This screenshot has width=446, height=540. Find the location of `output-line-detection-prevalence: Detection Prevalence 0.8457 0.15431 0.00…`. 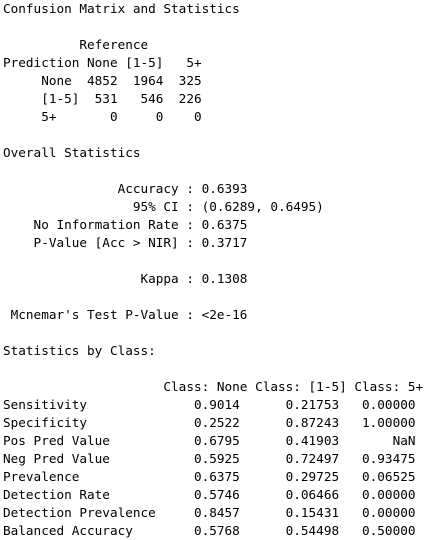

output-line-detection-prevalence: Detection Prevalence 0.8457 0.15431 0.00… is located at coordinates (209, 512).